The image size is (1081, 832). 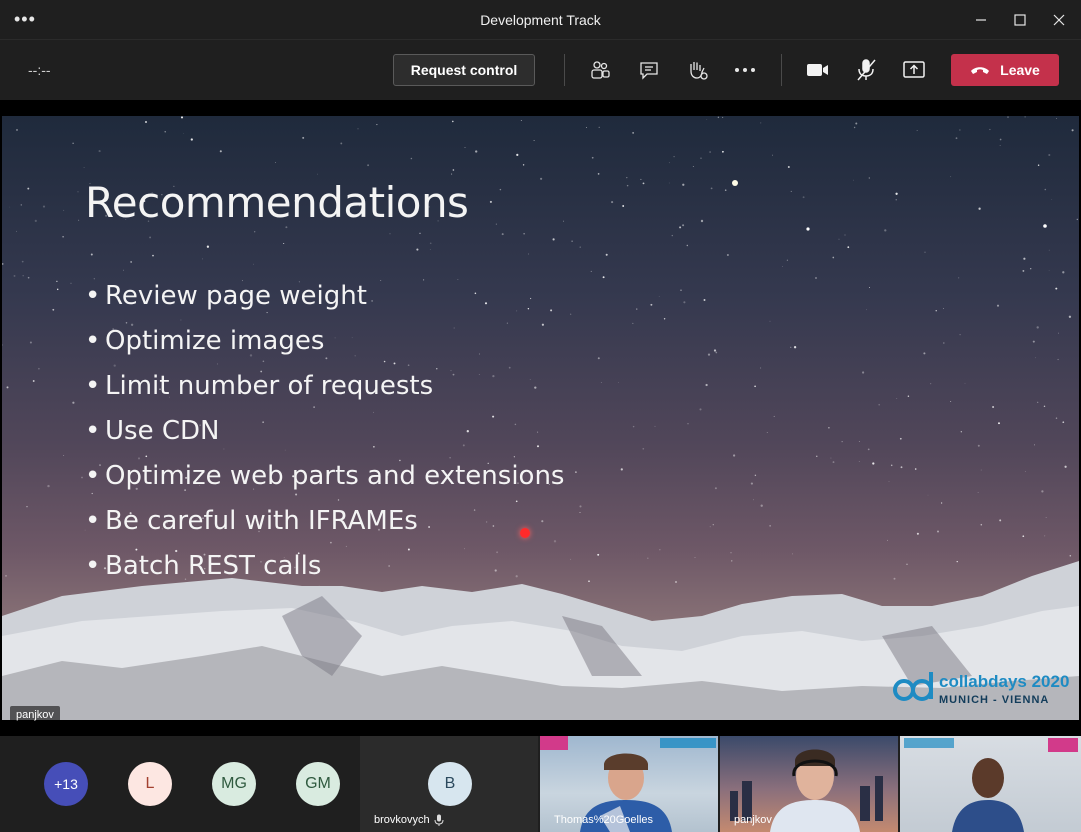 I want to click on maximize-icon, so click(x=1020, y=20).